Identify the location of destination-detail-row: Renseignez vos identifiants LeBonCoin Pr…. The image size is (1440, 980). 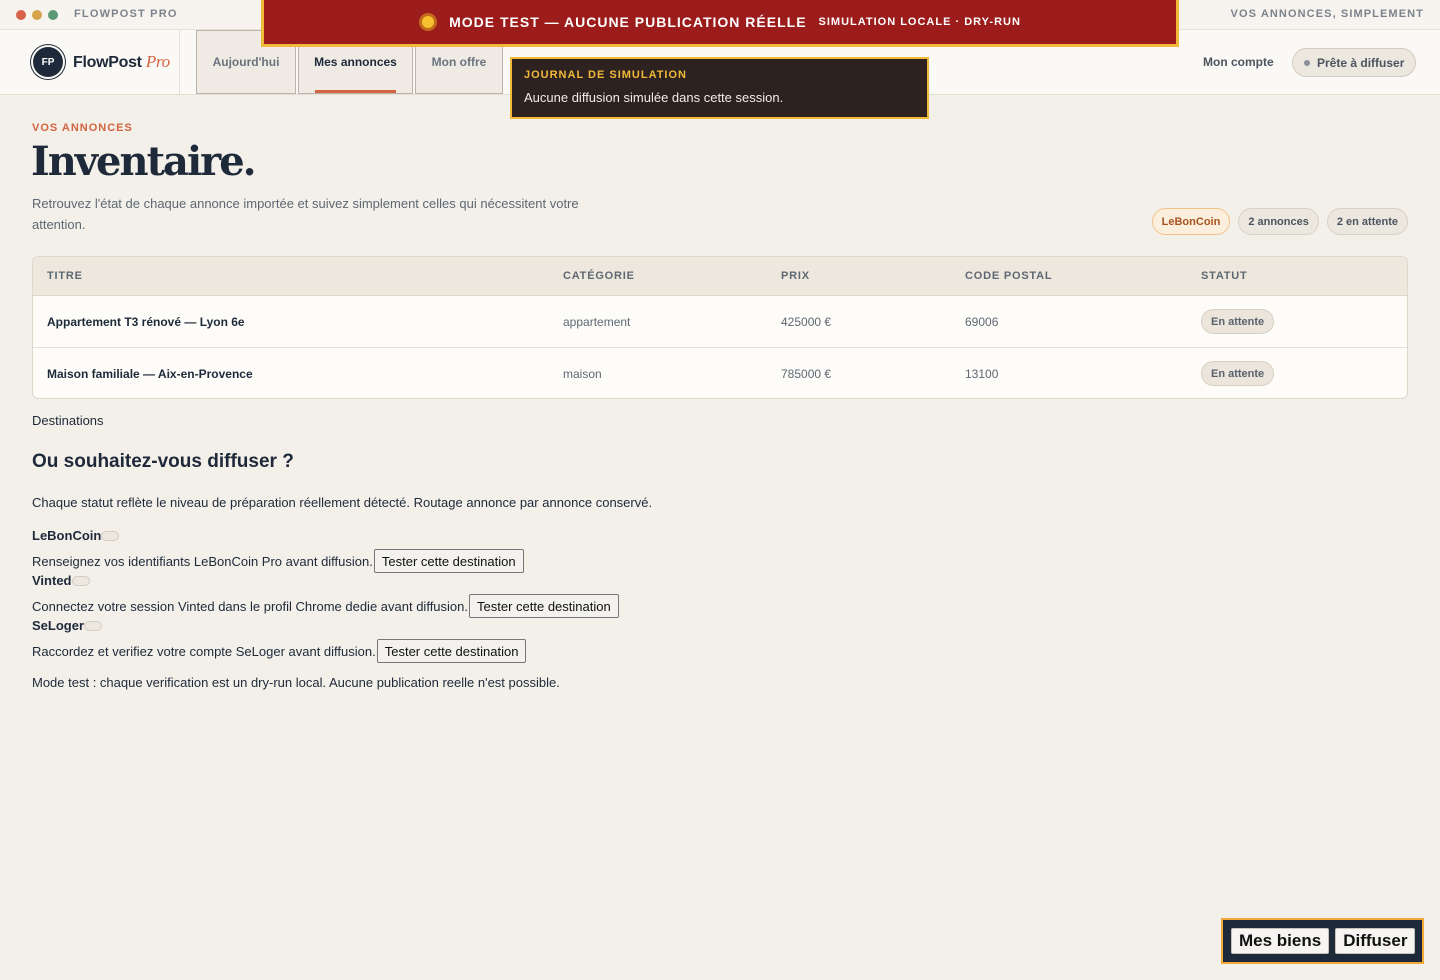
(278, 561).